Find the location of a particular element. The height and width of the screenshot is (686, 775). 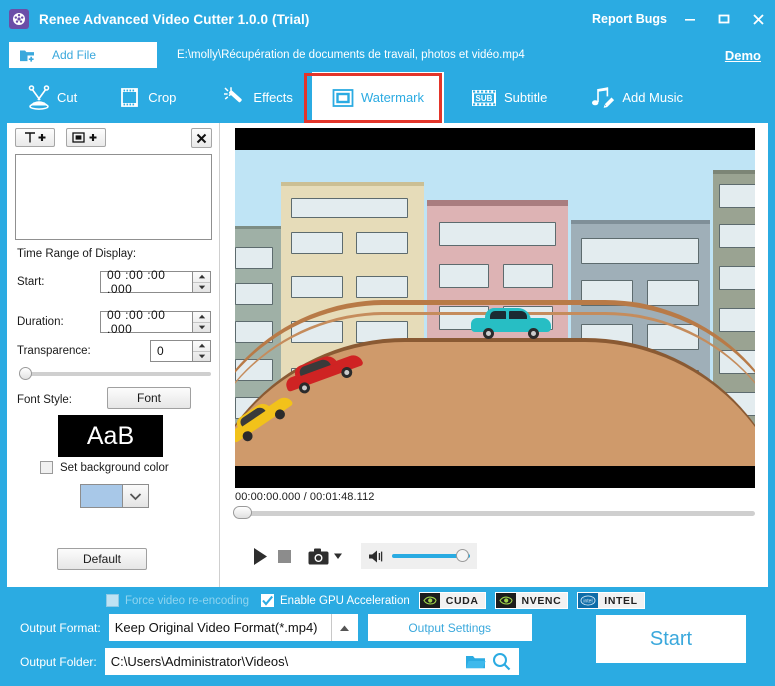

letterbox-bottom is located at coordinates (495, 477).